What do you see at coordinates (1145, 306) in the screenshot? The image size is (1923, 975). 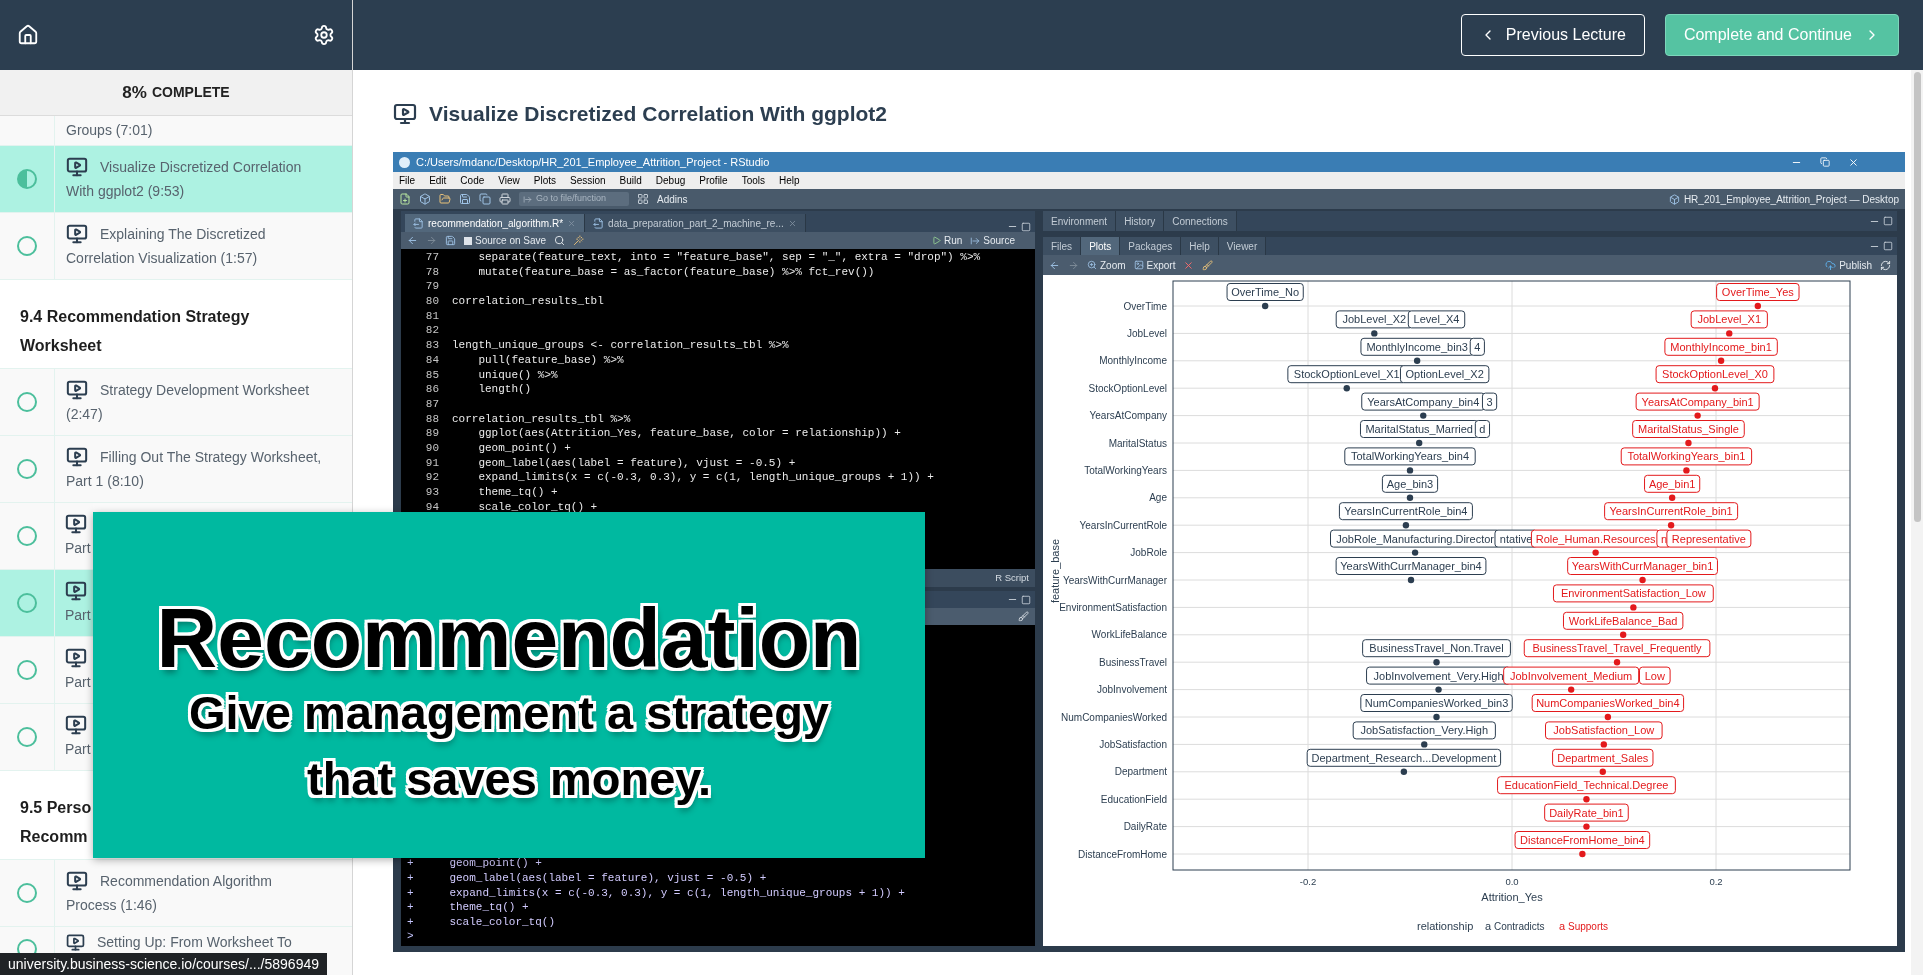 I see `axis-label: OverTime` at bounding box center [1145, 306].